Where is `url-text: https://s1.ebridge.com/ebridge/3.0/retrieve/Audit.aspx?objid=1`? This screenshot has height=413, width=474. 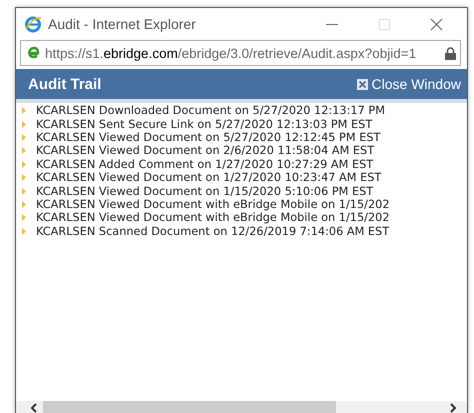
url-text: https://s1.ebridge.com/ebridge/3.0/retrieve/Audit.aspx?objid=1 is located at coordinates (231, 53).